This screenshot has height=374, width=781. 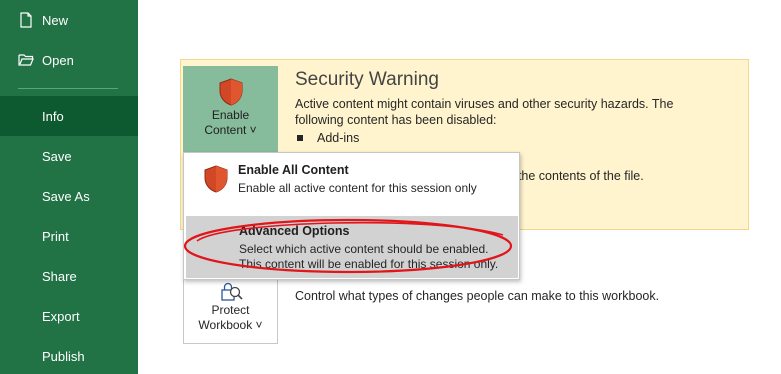 I want to click on advanced-options-title: Advanced Options, so click(x=294, y=231).